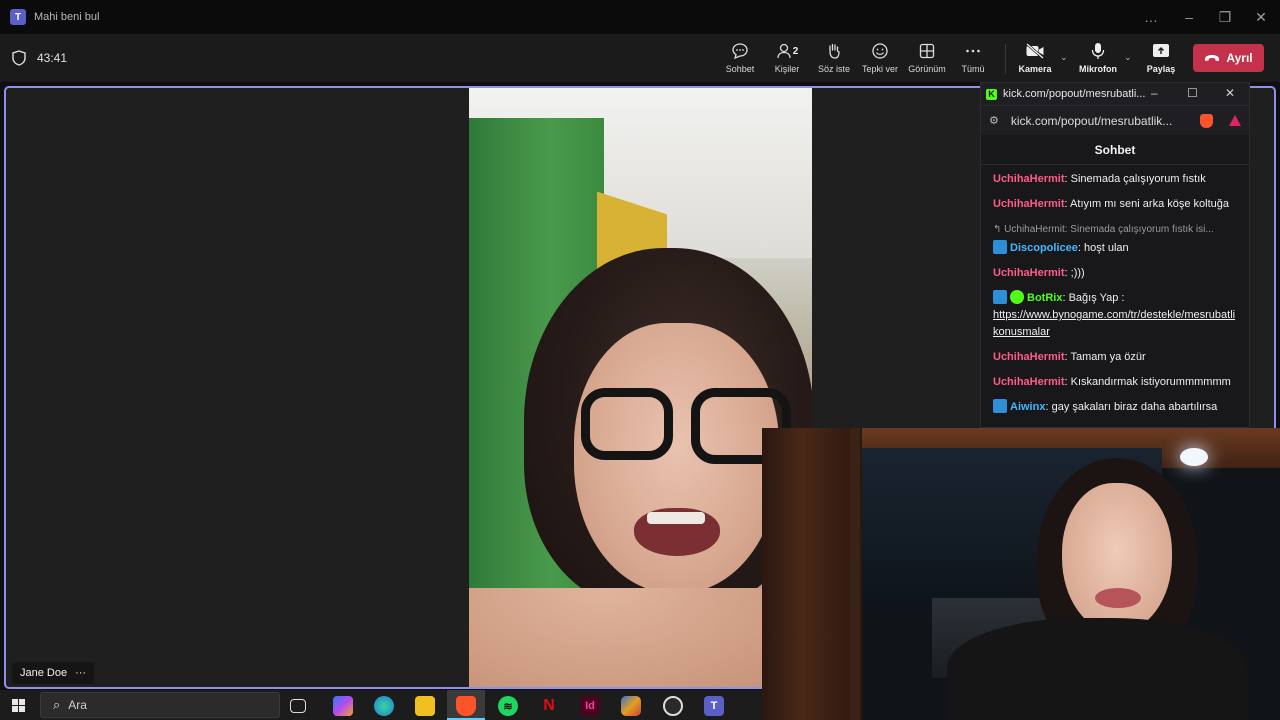 The image size is (1280, 720). What do you see at coordinates (1239, 58) in the screenshot?
I see `leave-label: Ayrıl` at bounding box center [1239, 58].